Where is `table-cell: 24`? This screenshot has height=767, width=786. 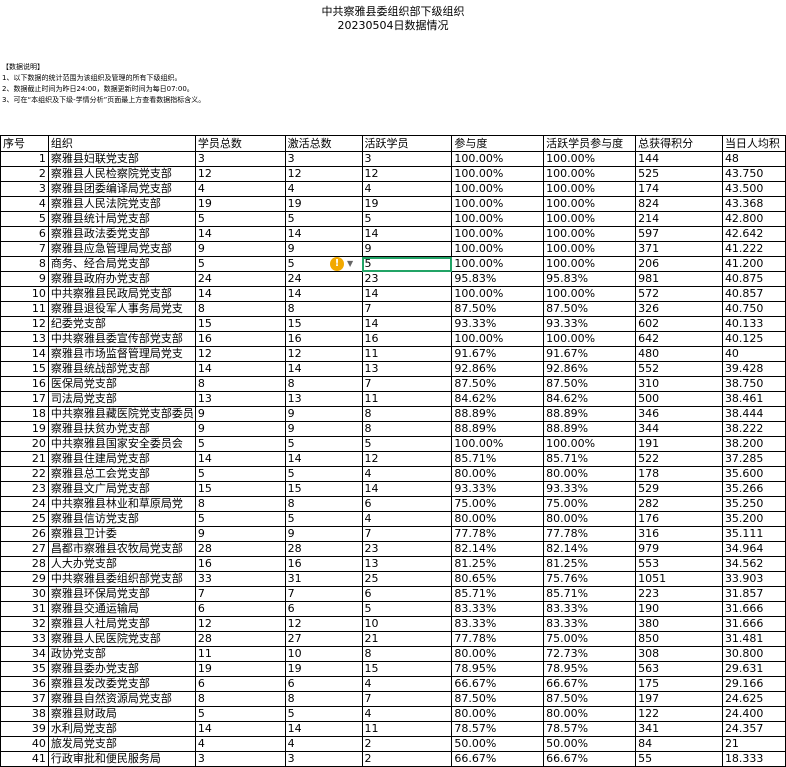 table-cell: 24 is located at coordinates (240, 279).